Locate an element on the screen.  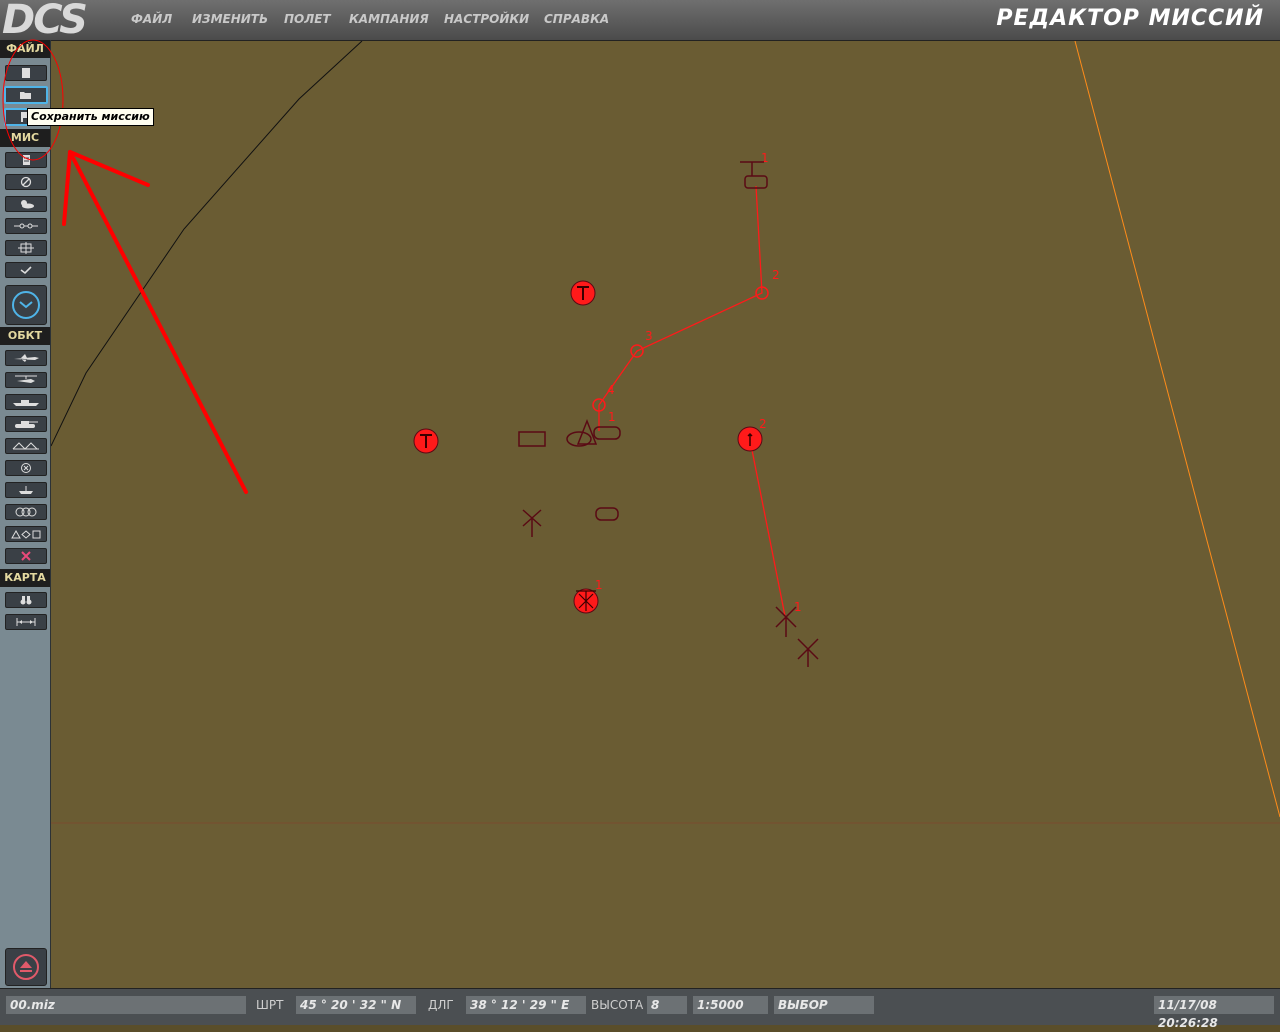
menu-help: СПРАВКА is located at coordinates (576, 19).